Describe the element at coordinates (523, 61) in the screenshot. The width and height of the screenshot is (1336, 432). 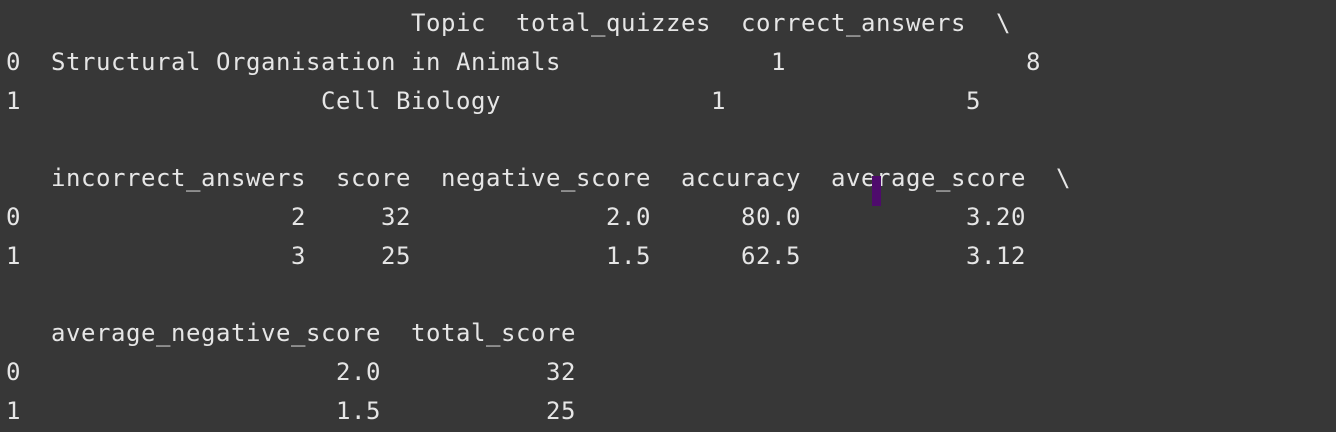
I see `output-line-row-0a: 0 Structural Organisation in Animals 1 8` at that location.